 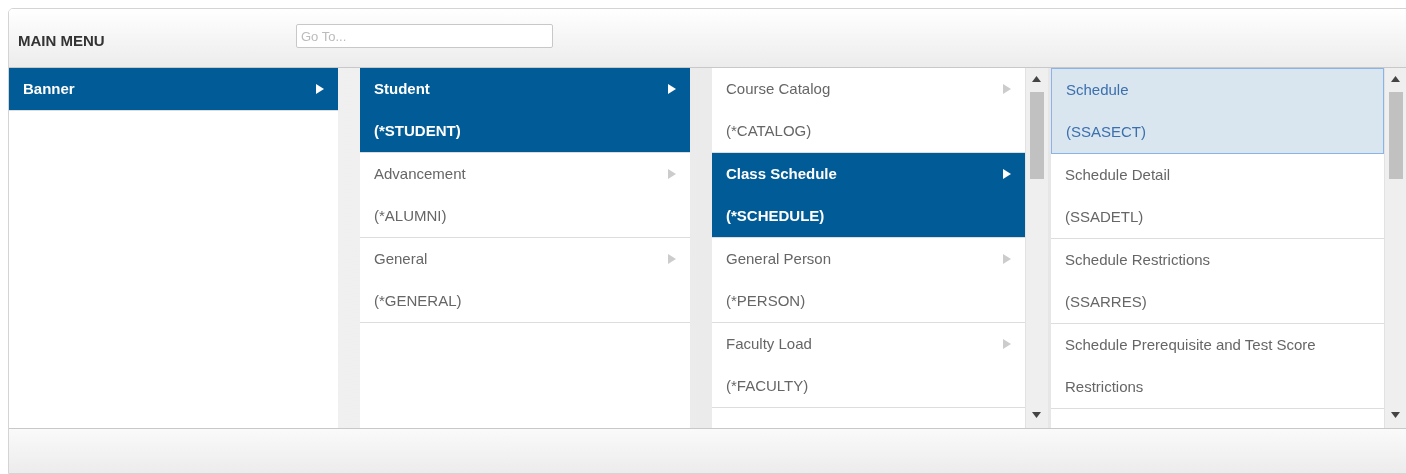 What do you see at coordinates (1217, 111) in the screenshot?
I see `menu-item: Schedule (SSASECT)` at bounding box center [1217, 111].